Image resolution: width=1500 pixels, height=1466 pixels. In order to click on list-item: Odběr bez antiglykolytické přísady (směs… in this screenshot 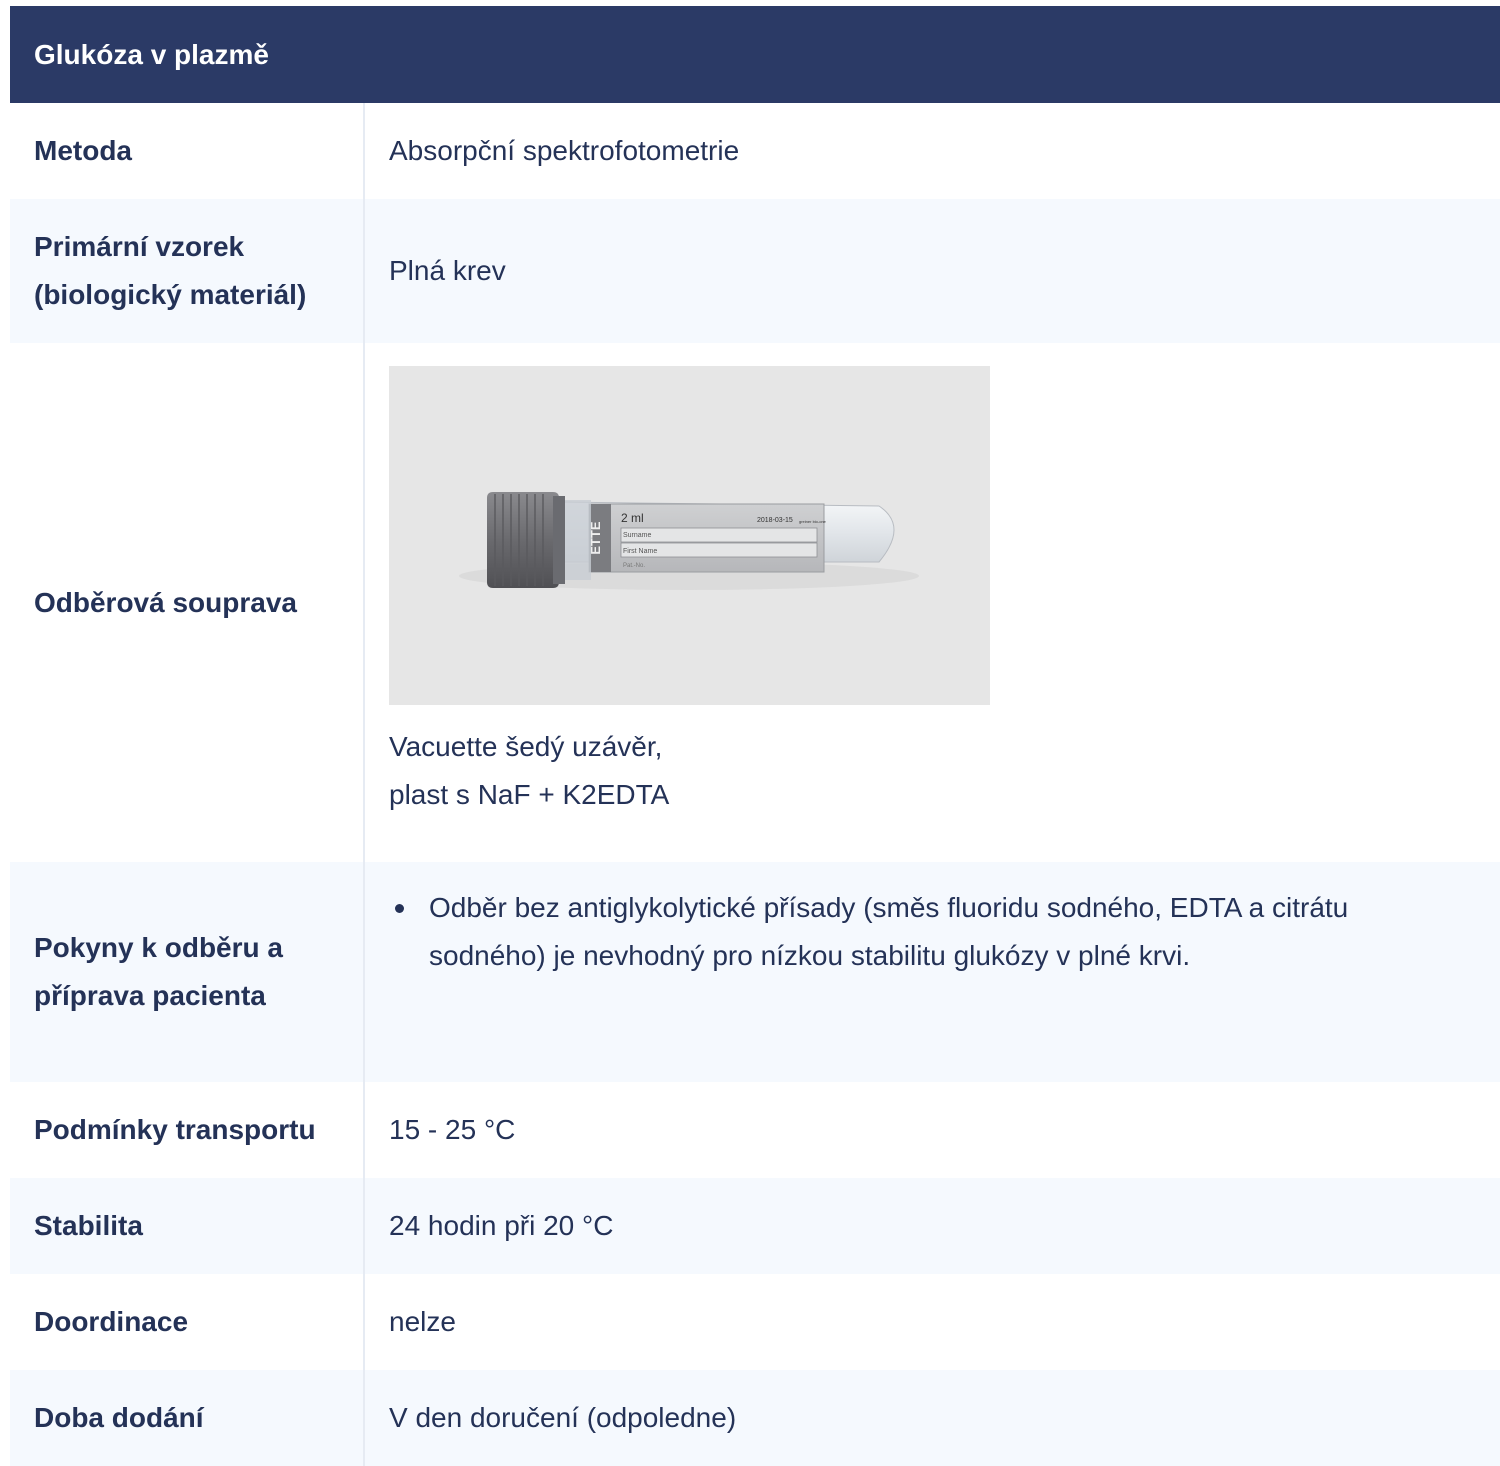, I will do `click(924, 932)`.